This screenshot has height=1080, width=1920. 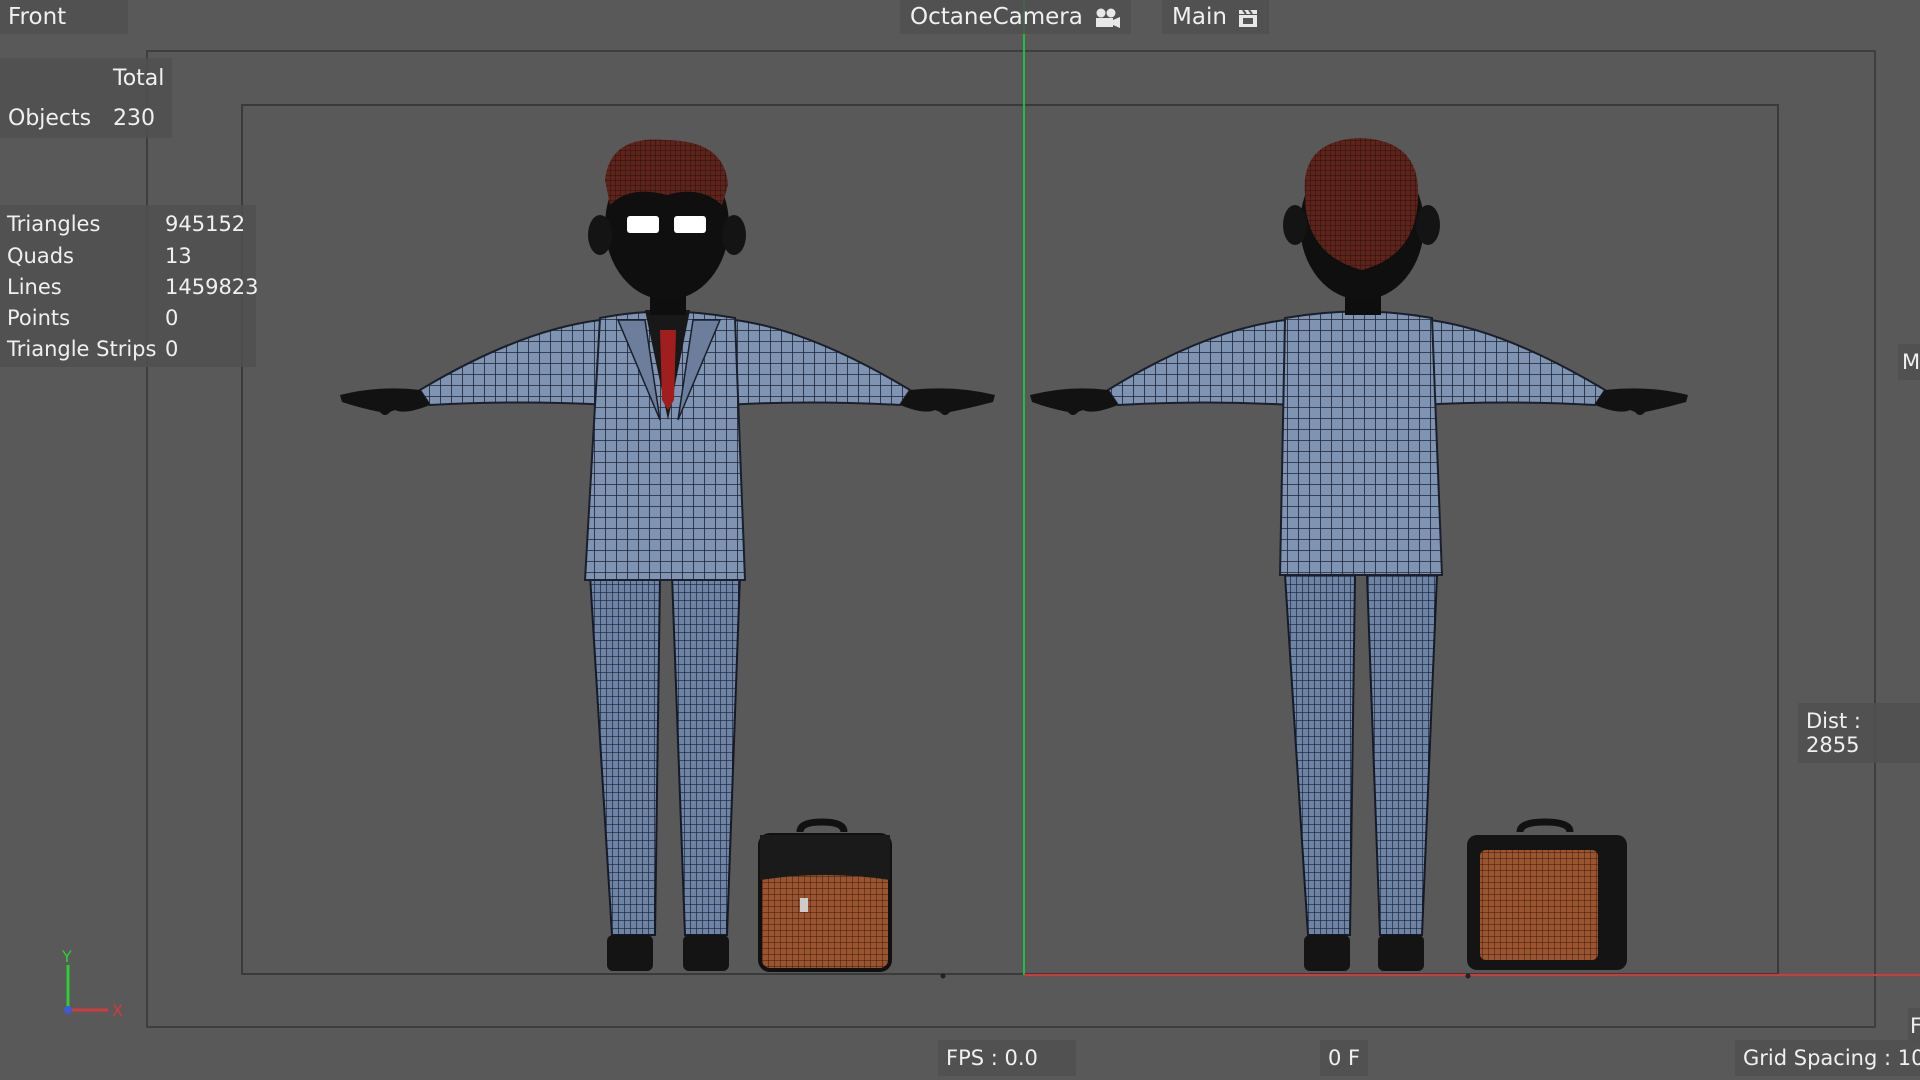 I want to click on dist-value: Dist : 2855, so click(x=1833, y=733).